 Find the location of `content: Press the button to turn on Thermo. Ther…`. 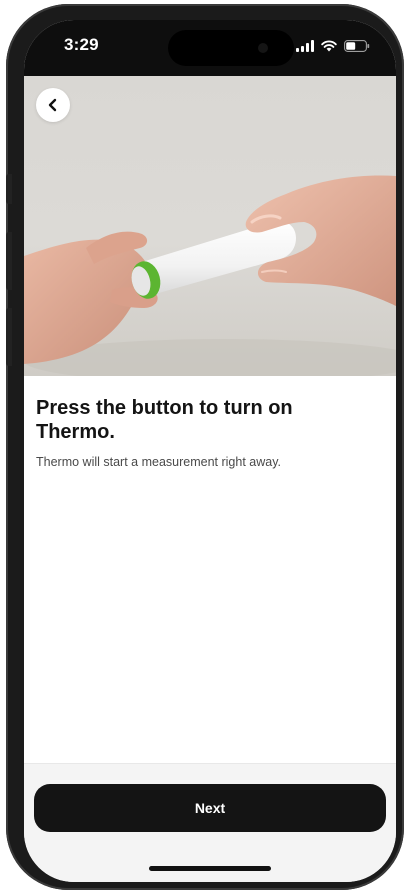

content: Press the button to turn on Thermo. Ther… is located at coordinates (210, 423).